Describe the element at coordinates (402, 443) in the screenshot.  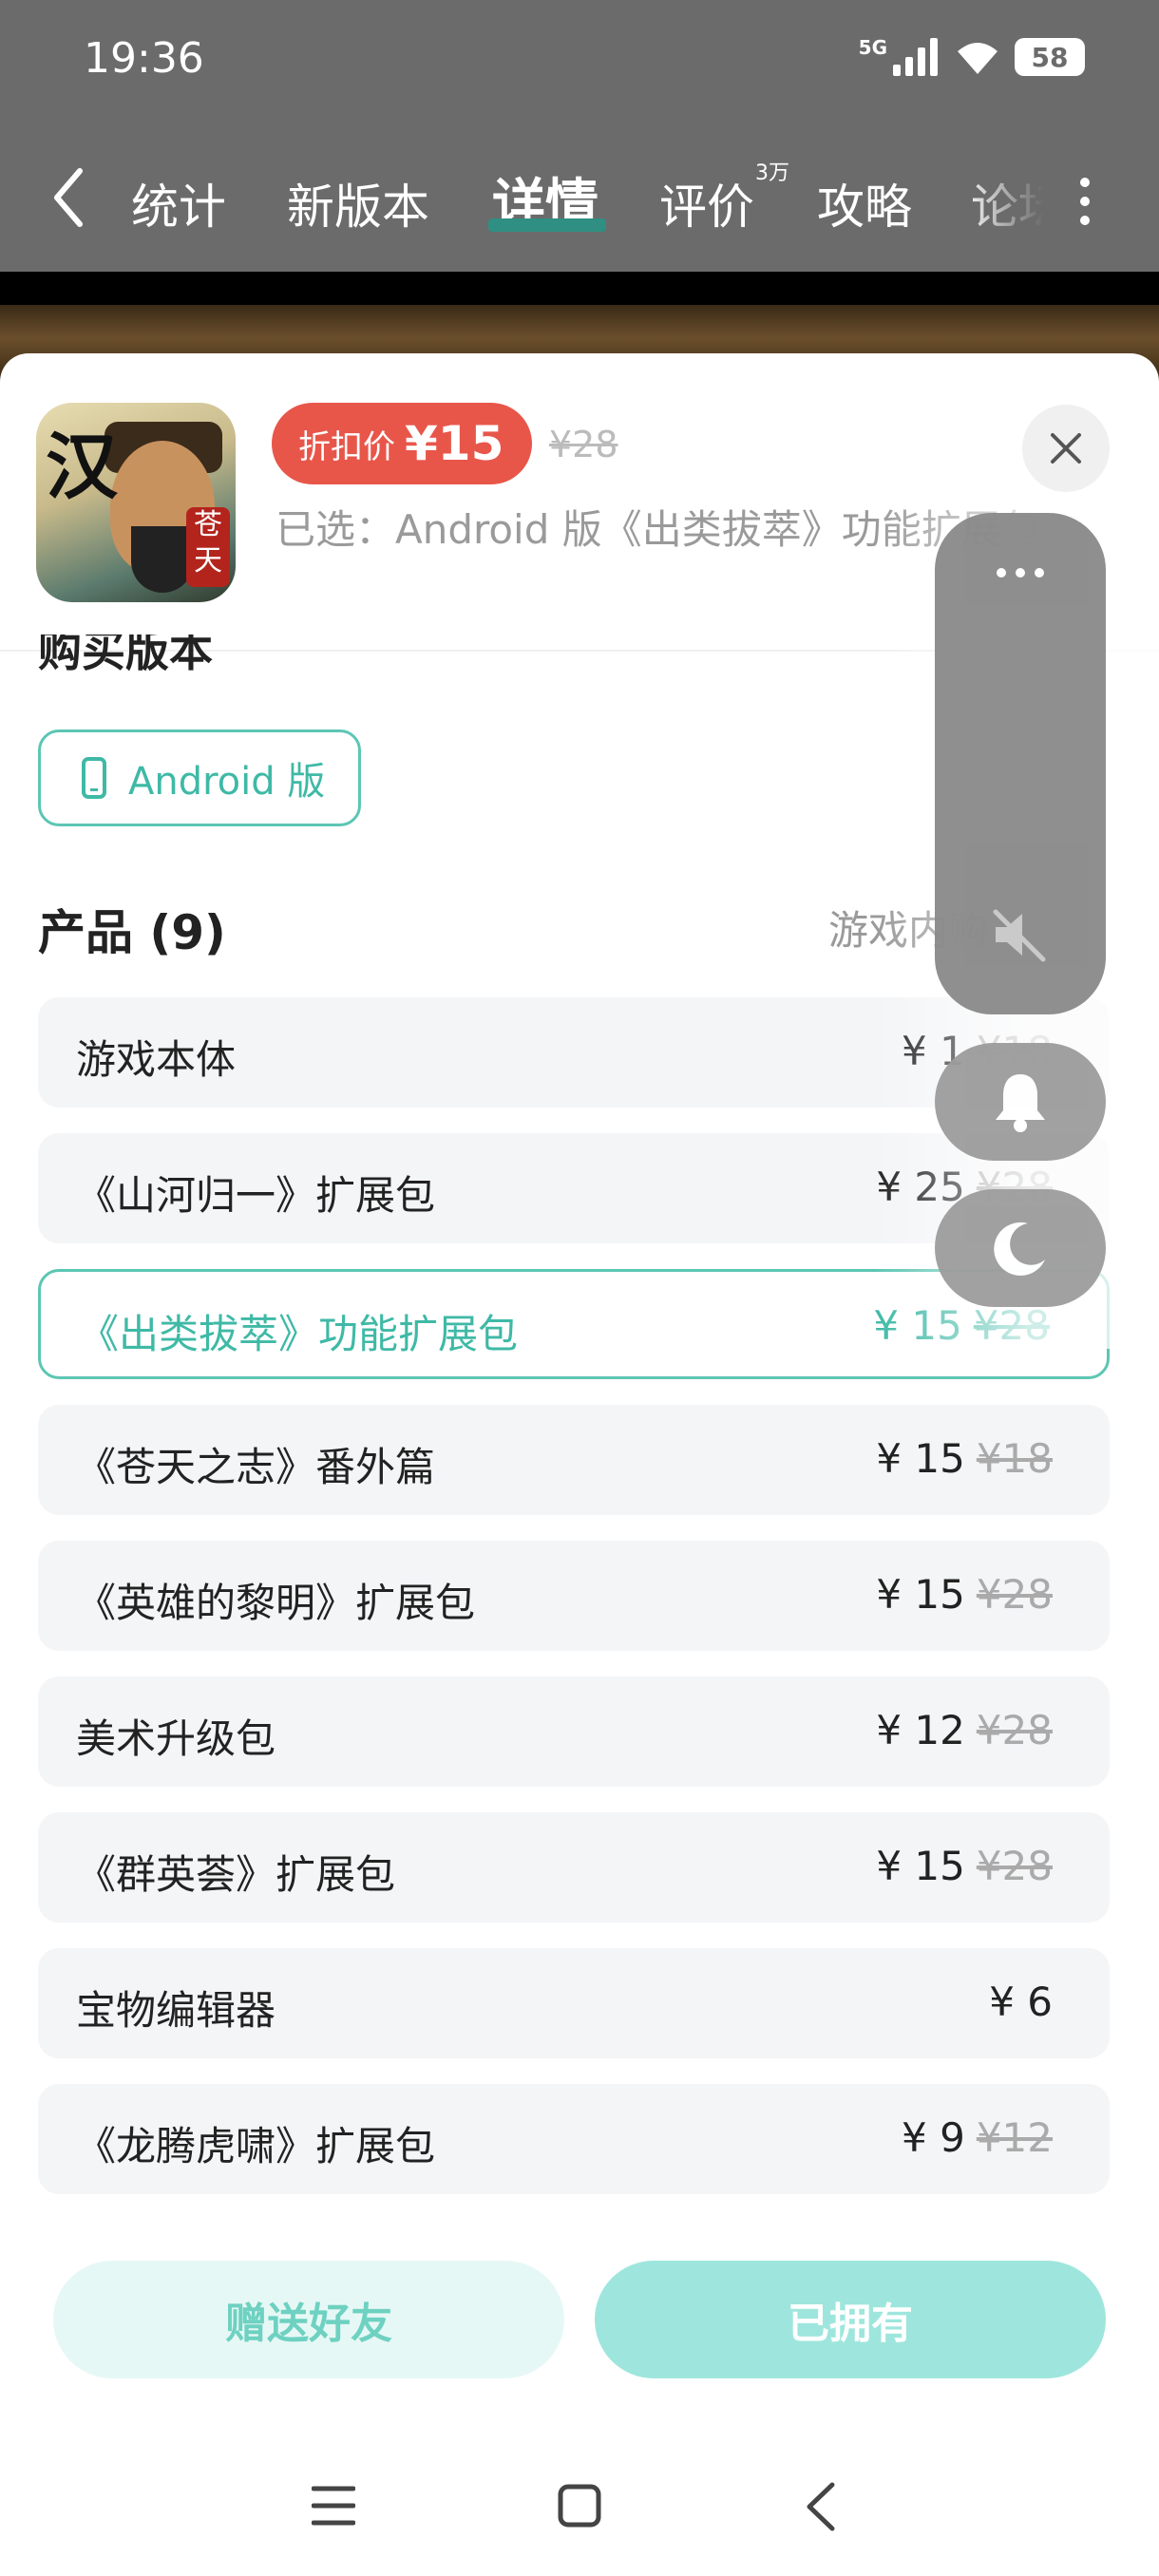
I see `discount-price-pill: 折扣价 ¥15` at that location.